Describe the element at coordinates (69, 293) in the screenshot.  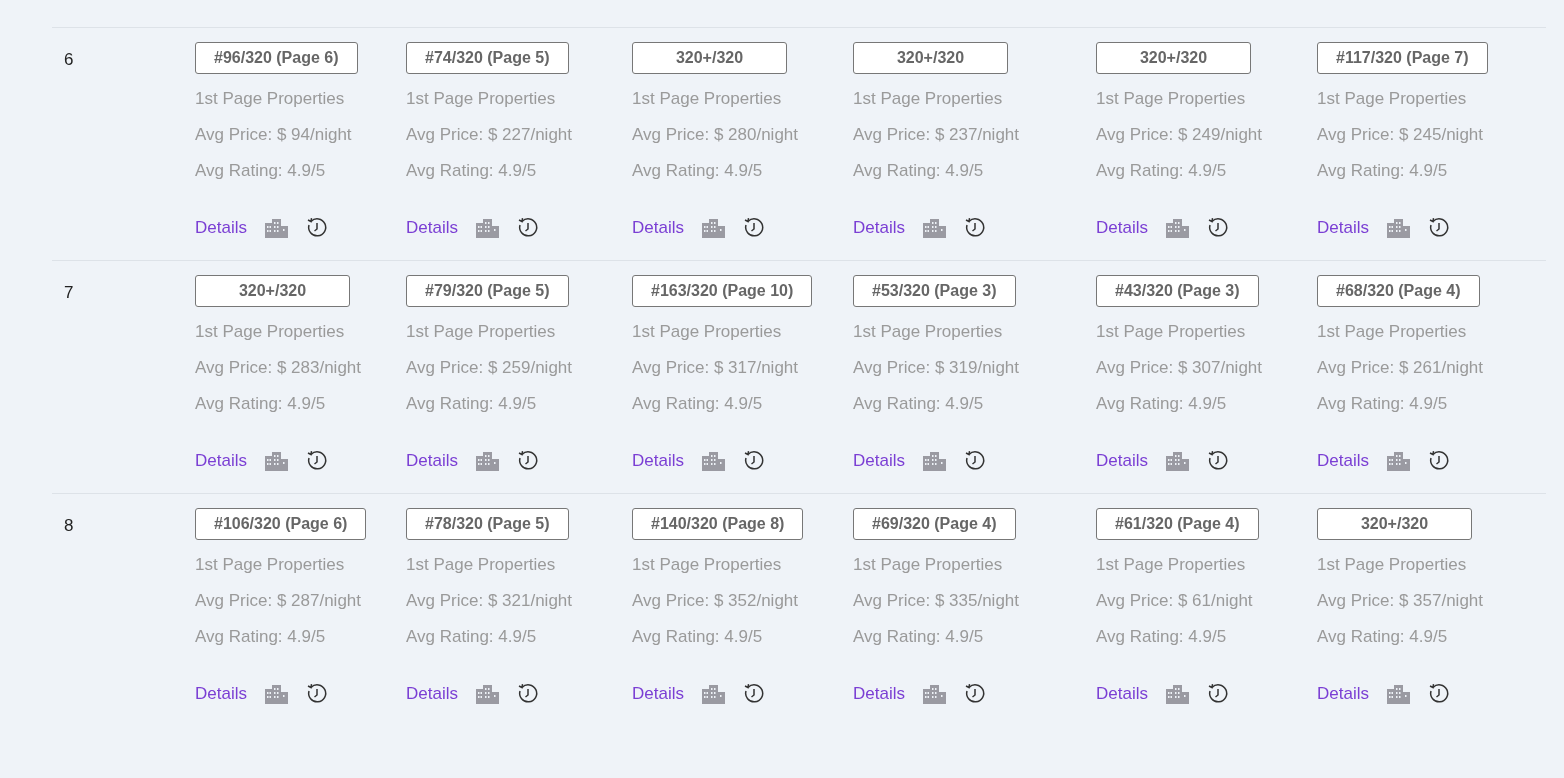
I see `row-number: 7` at that location.